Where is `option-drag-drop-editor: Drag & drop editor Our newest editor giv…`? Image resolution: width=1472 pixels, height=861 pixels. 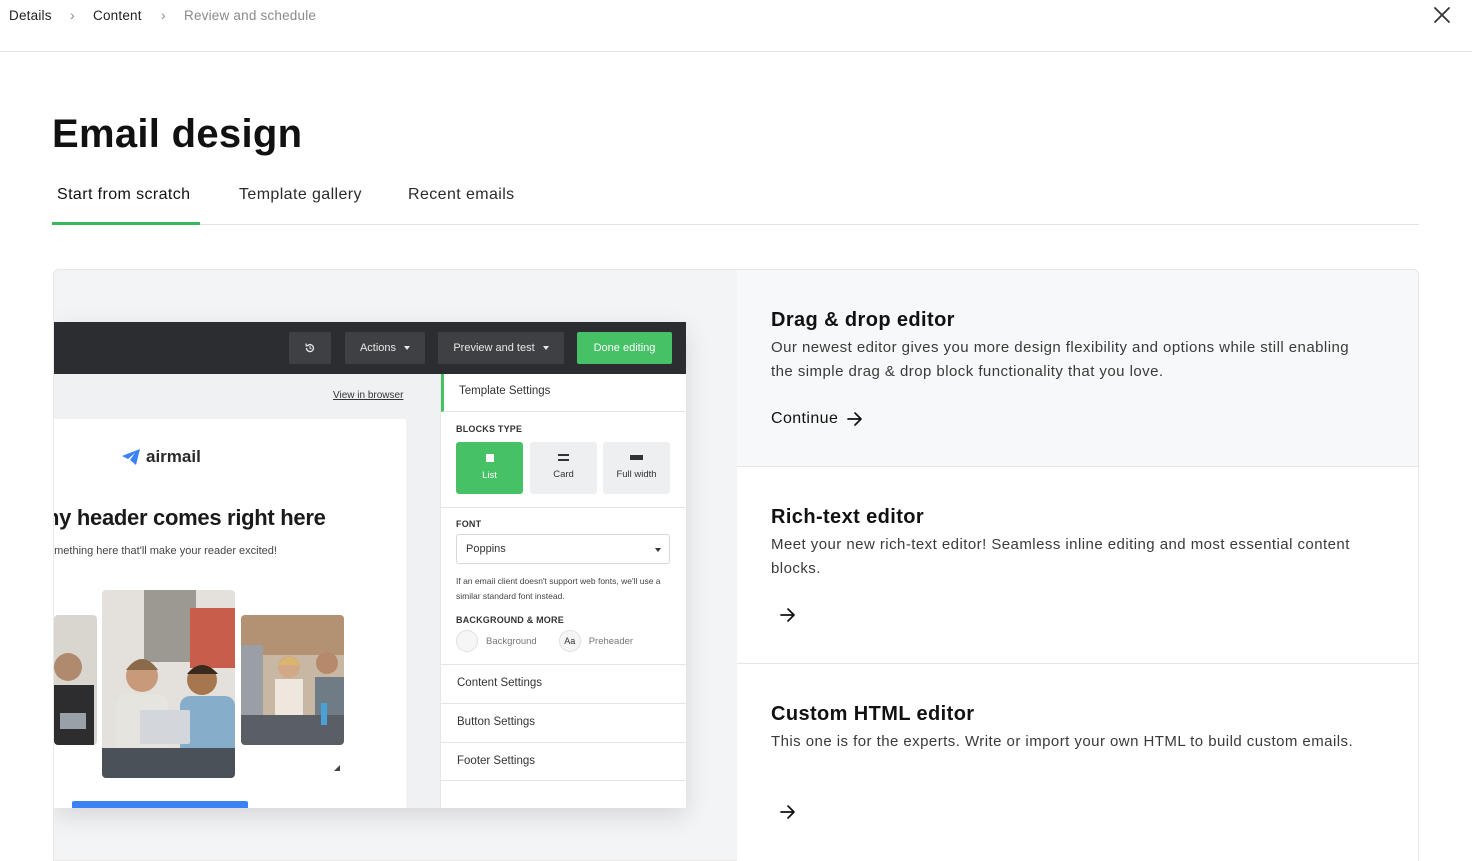
option-drag-drop-editor: Drag & drop editor Our newest editor giv… is located at coordinates (1078, 368).